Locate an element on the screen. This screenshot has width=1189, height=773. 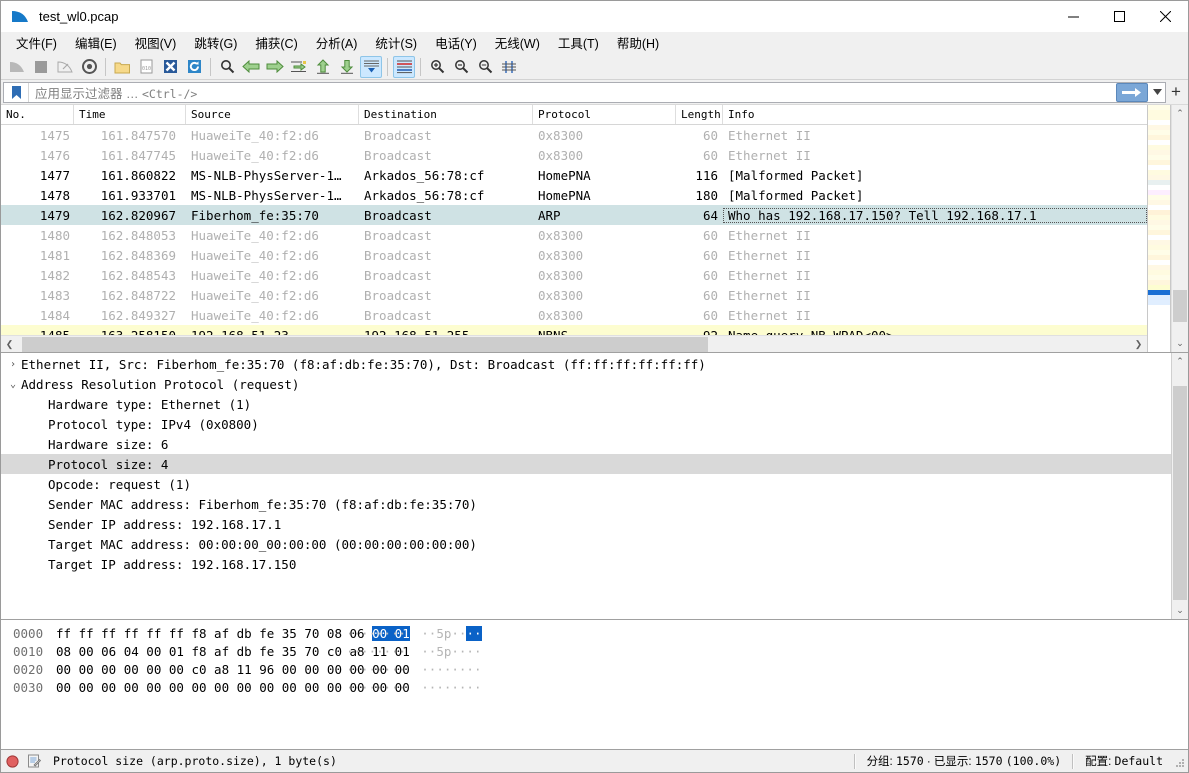
apply-filter-button is located at coordinates (1132, 92).